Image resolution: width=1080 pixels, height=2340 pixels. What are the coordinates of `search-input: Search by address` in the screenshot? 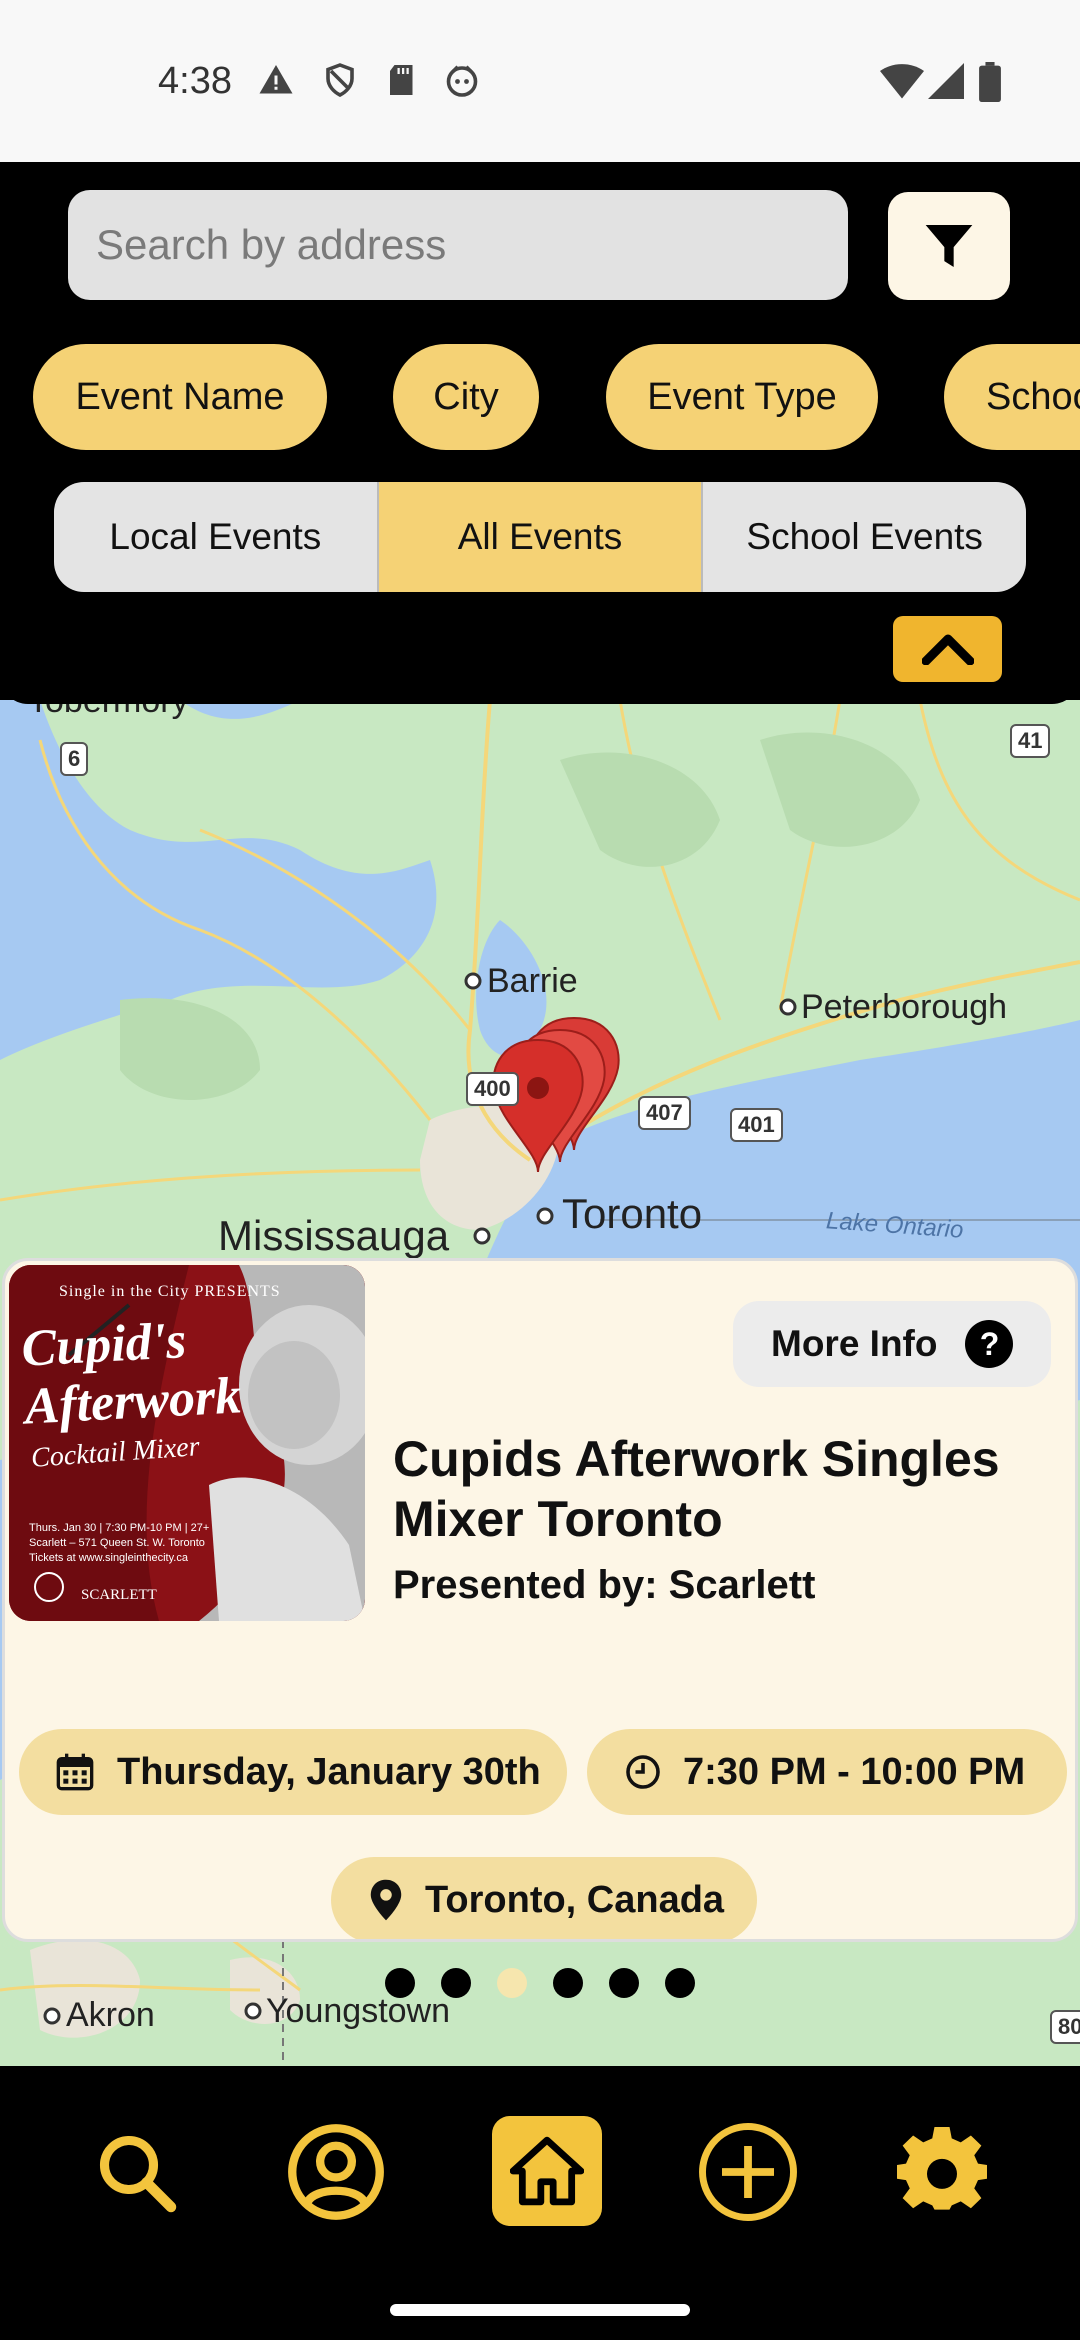 It's located at (458, 245).